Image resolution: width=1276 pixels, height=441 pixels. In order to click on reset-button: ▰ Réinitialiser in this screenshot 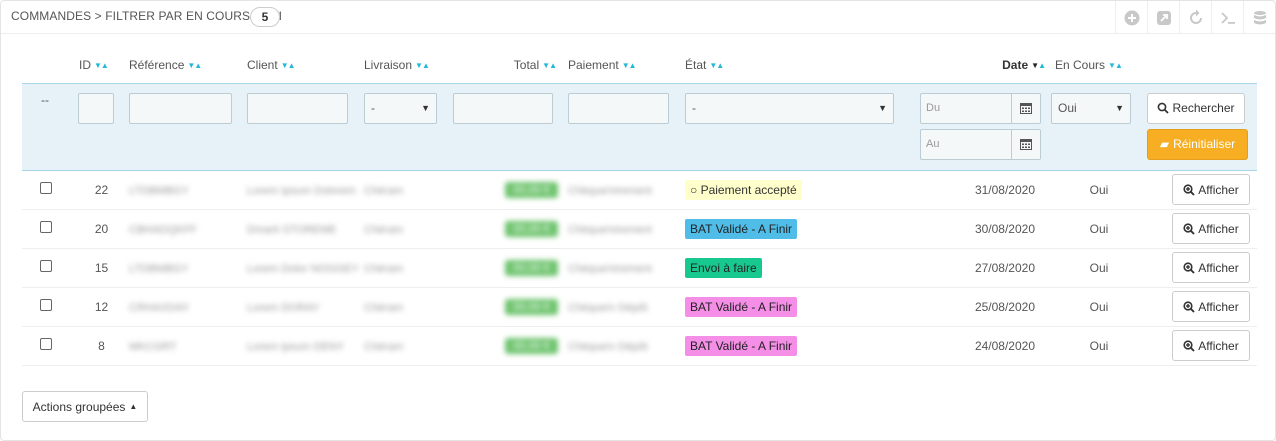, I will do `click(1197, 144)`.